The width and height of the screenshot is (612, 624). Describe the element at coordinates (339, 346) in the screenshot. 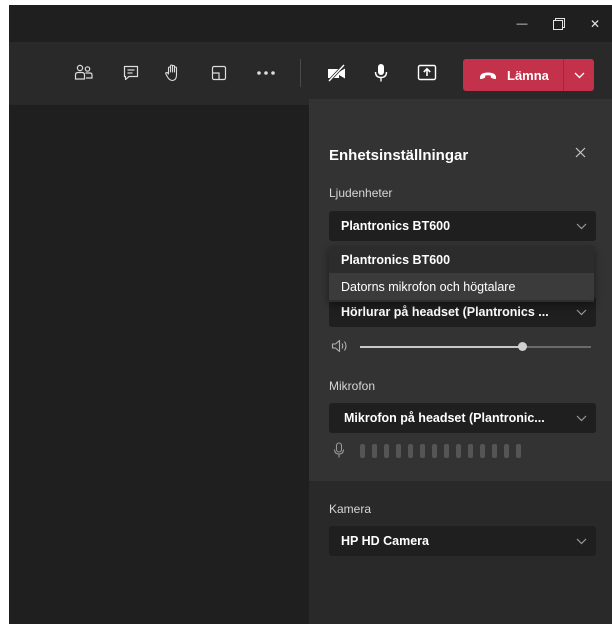

I see `speaker-volume-icon` at that location.